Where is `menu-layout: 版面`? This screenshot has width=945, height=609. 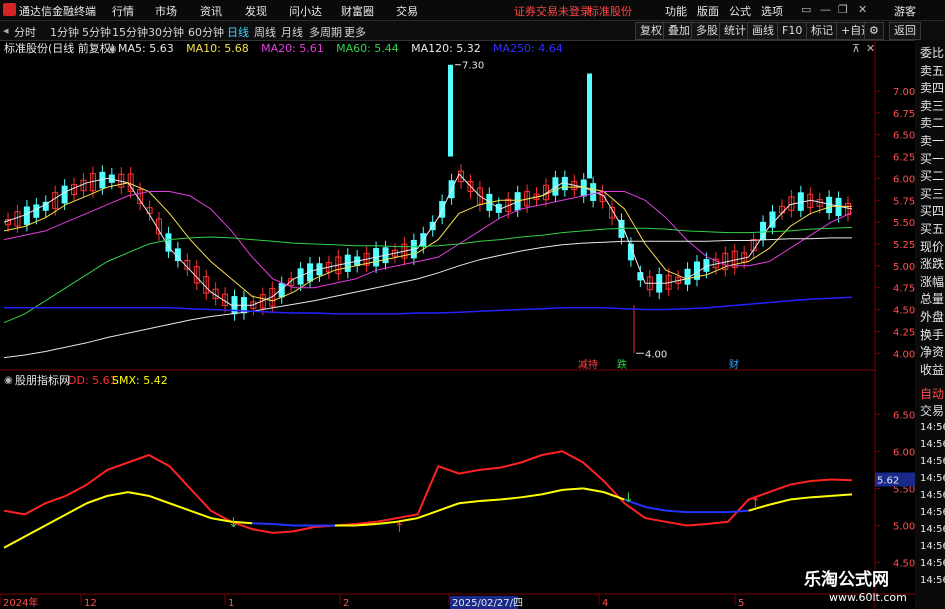
menu-layout: 版面 is located at coordinates (708, 11).